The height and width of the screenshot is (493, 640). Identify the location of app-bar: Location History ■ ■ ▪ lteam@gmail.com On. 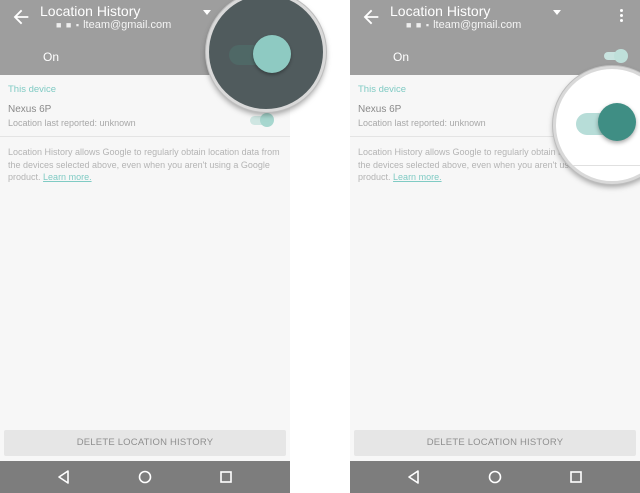
(495, 37).